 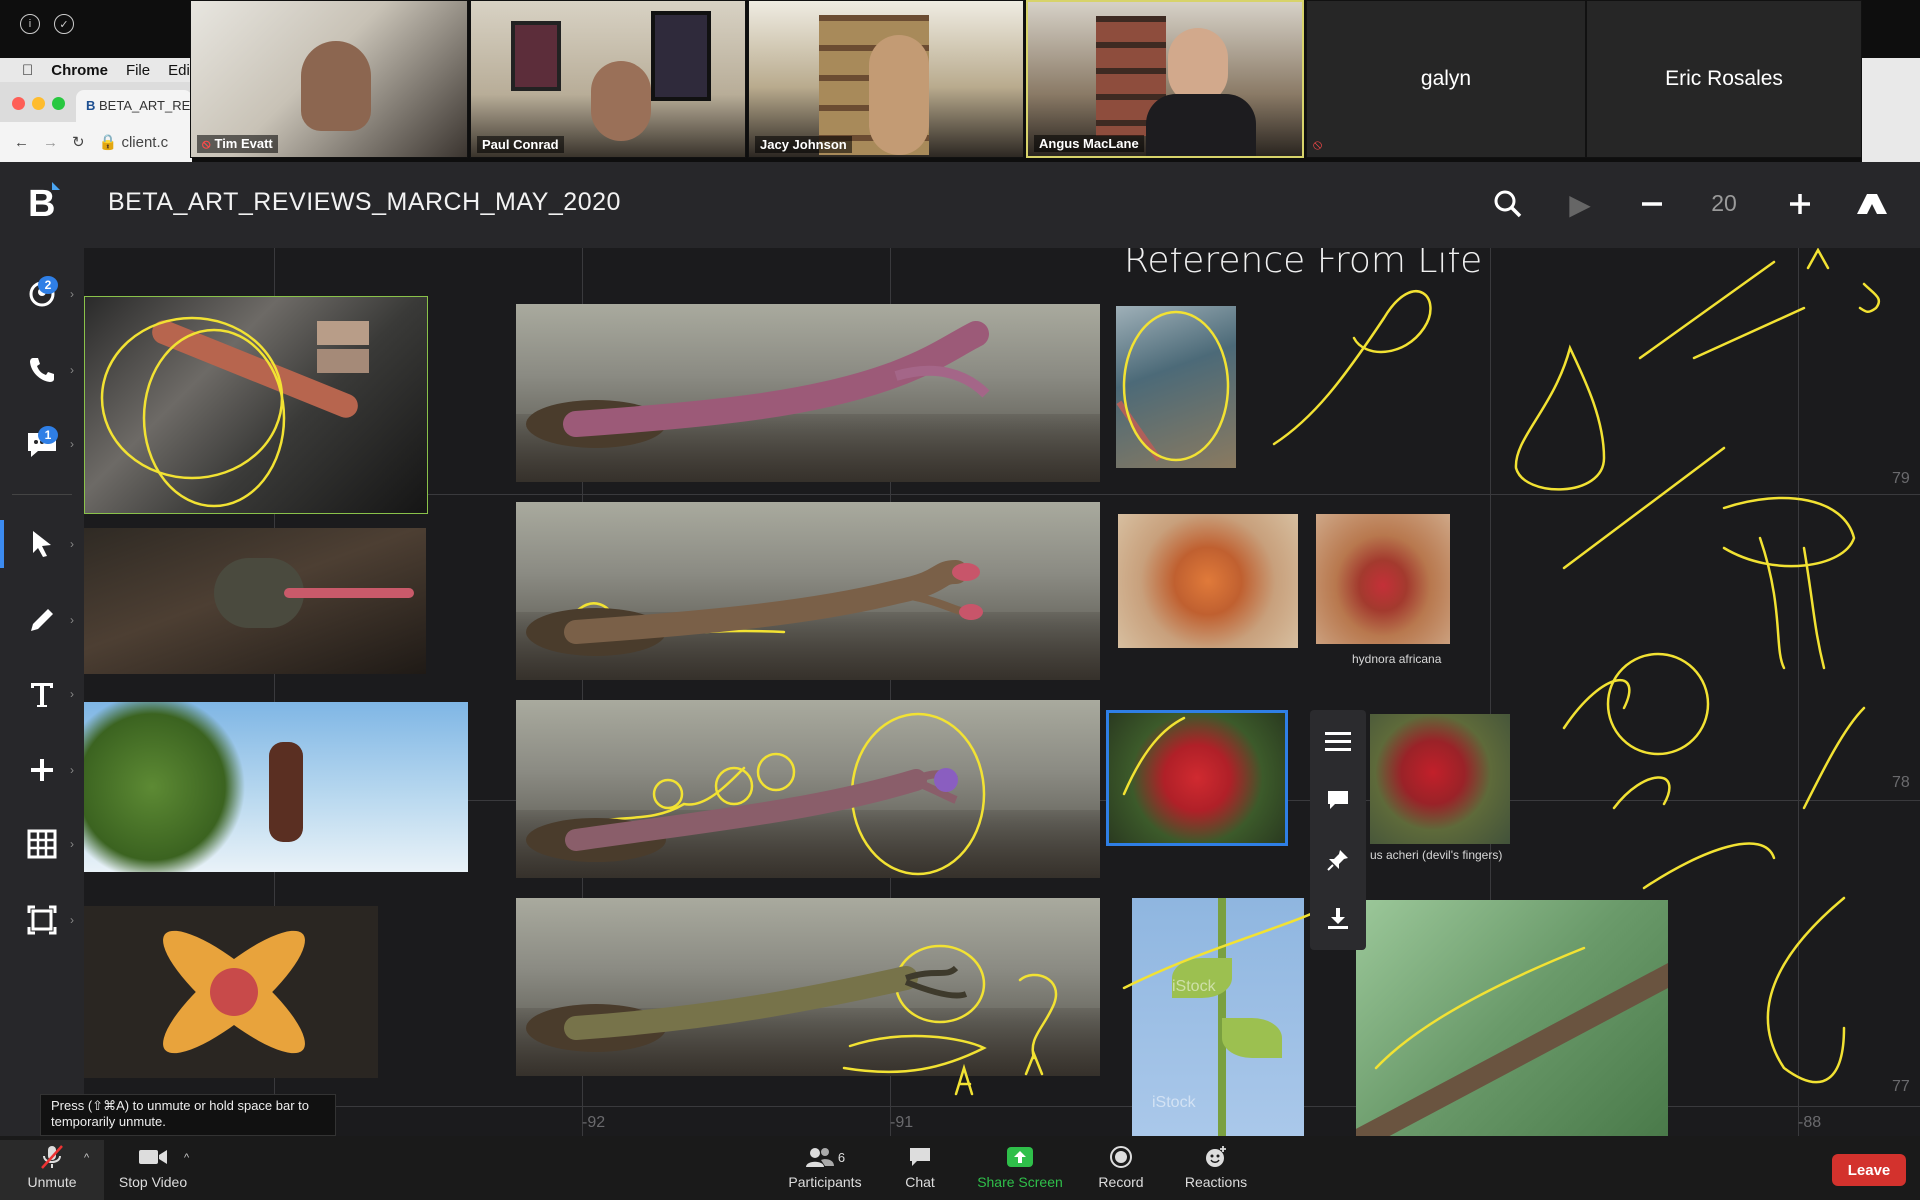 I want to click on reactions-button: Reactions, so click(x=1216, y=1167).